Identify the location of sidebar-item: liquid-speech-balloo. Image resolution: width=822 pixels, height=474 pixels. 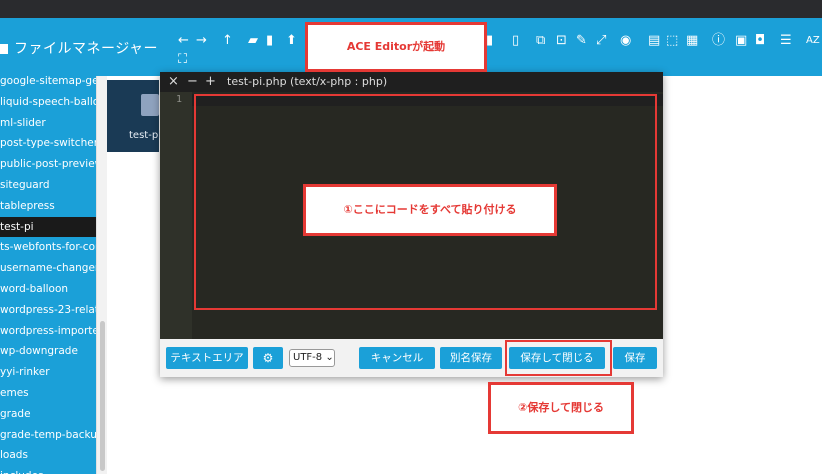
(48, 102).